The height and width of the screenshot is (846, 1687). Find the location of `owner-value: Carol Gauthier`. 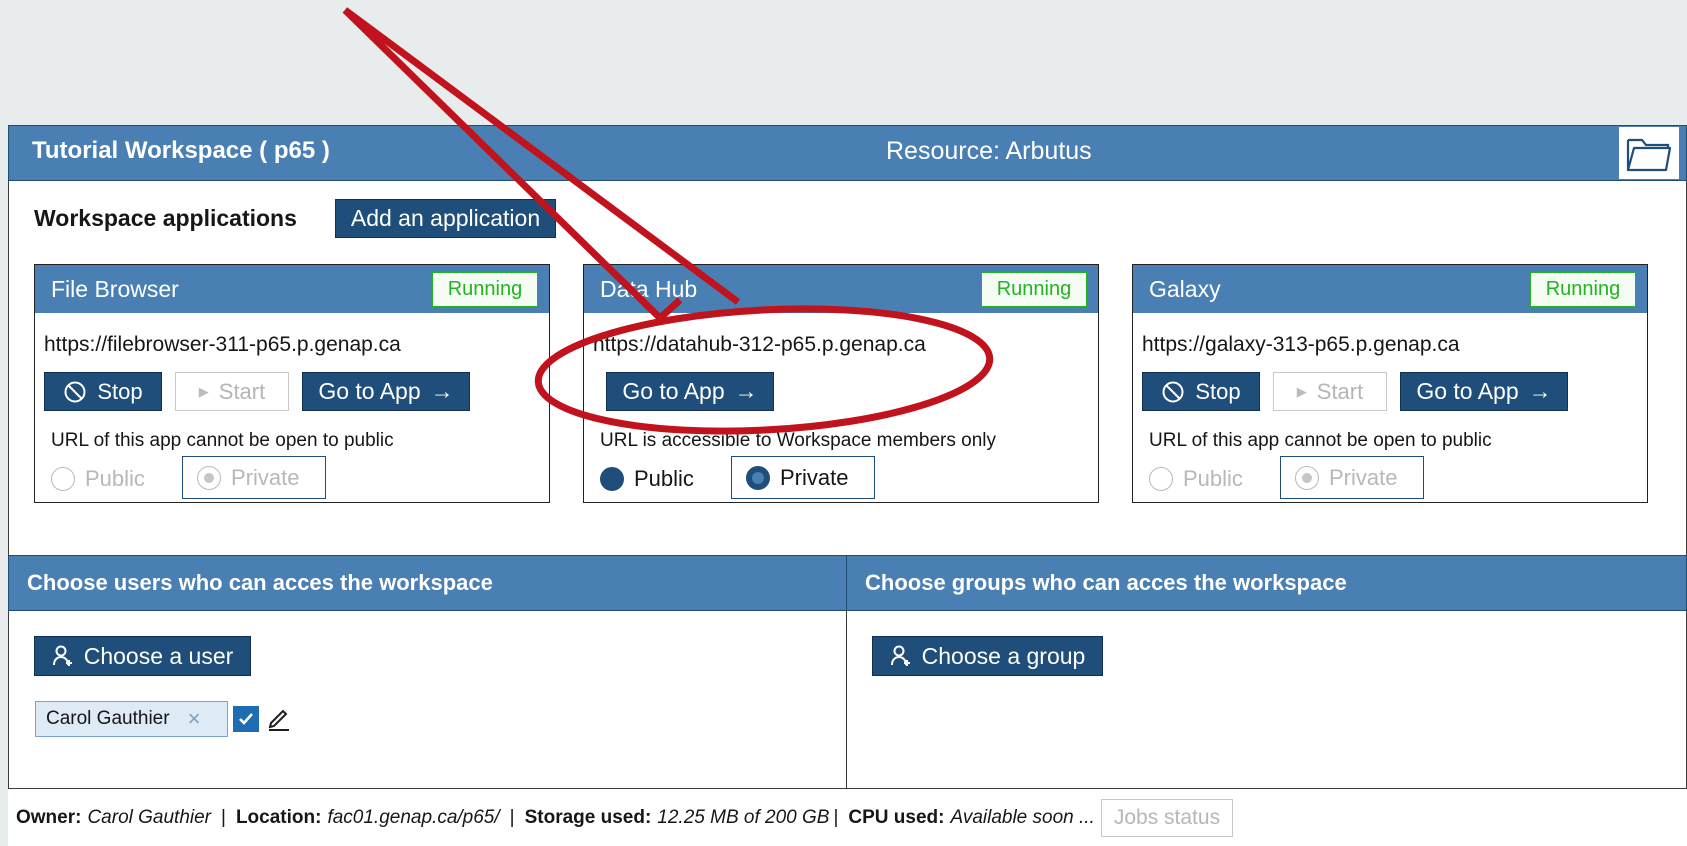

owner-value: Carol Gauthier is located at coordinates (149, 817).